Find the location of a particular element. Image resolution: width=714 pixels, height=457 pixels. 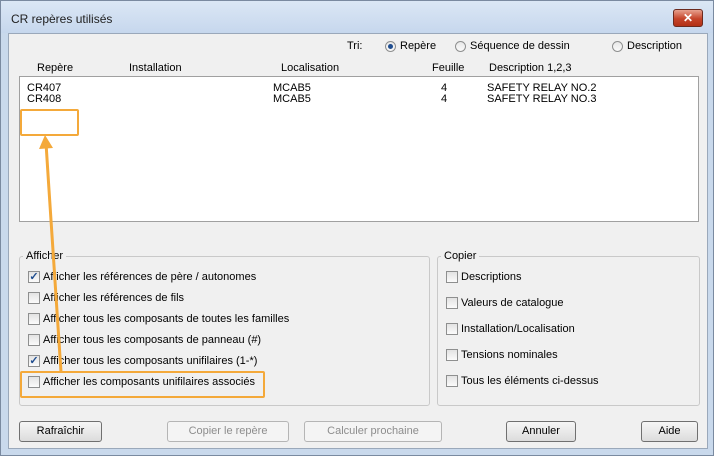

arrow-shaft is located at coordinates (53, 257).